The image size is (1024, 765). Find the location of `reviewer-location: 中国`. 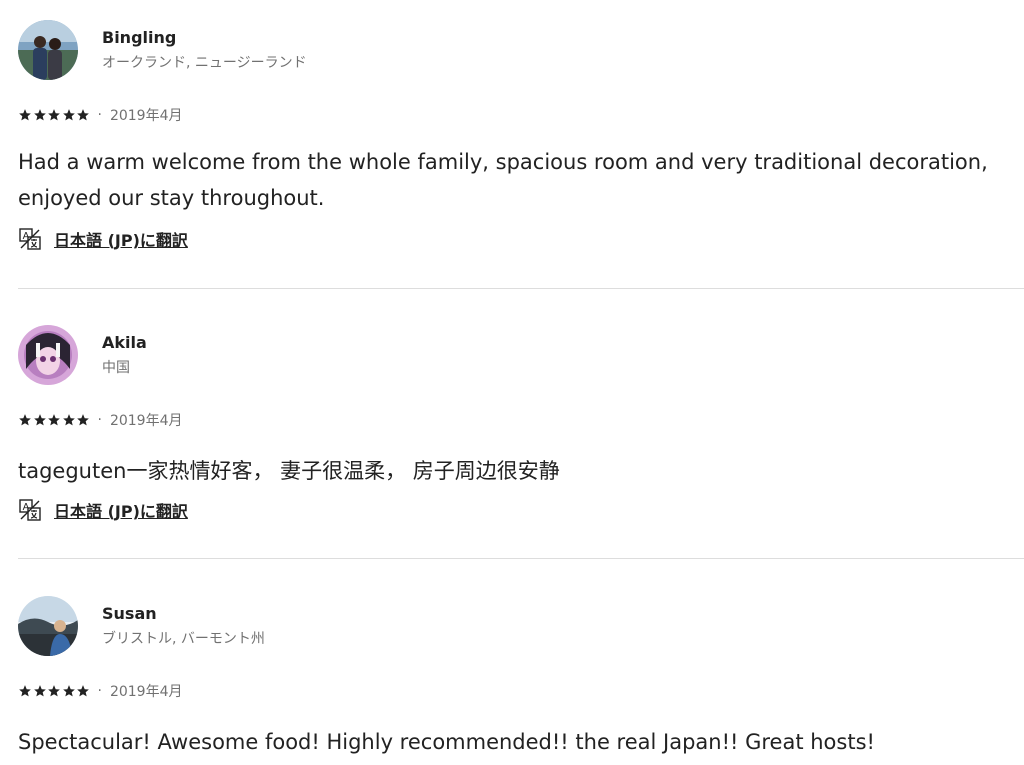

reviewer-location: 中国 is located at coordinates (116, 368).